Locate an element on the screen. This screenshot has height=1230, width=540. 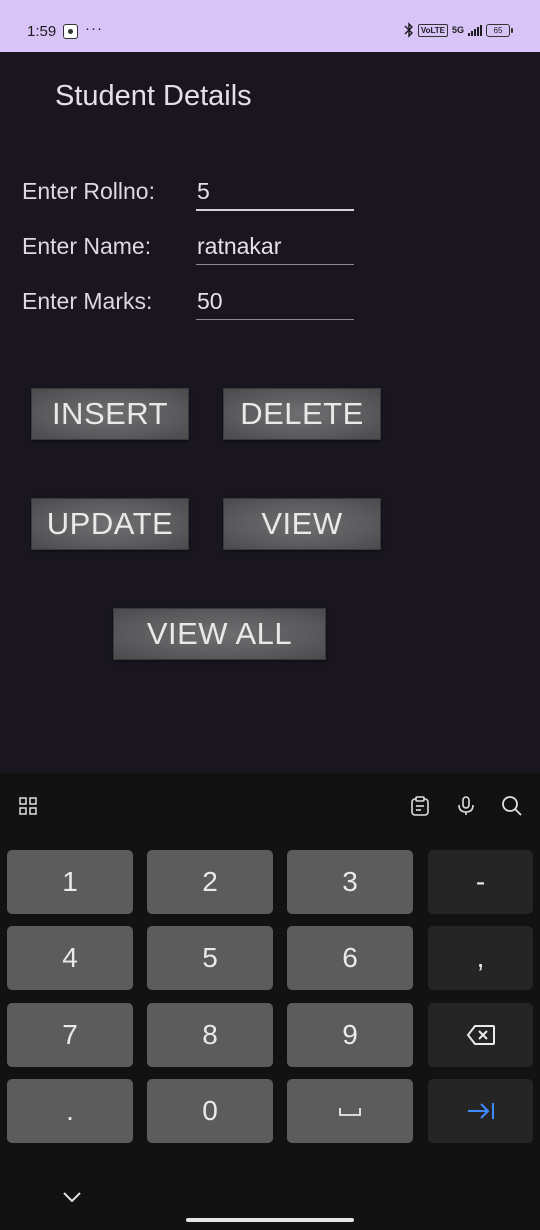
key-5: 5 is located at coordinates (210, 958).